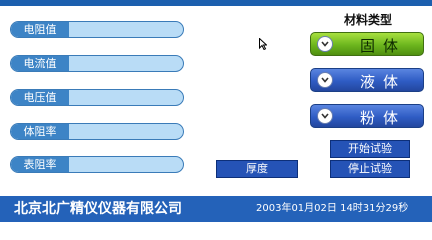 Image resolution: width=432 pixels, height=240 pixels. I want to click on company-name: 北京北广精仪仪器有限公司, so click(98, 209).